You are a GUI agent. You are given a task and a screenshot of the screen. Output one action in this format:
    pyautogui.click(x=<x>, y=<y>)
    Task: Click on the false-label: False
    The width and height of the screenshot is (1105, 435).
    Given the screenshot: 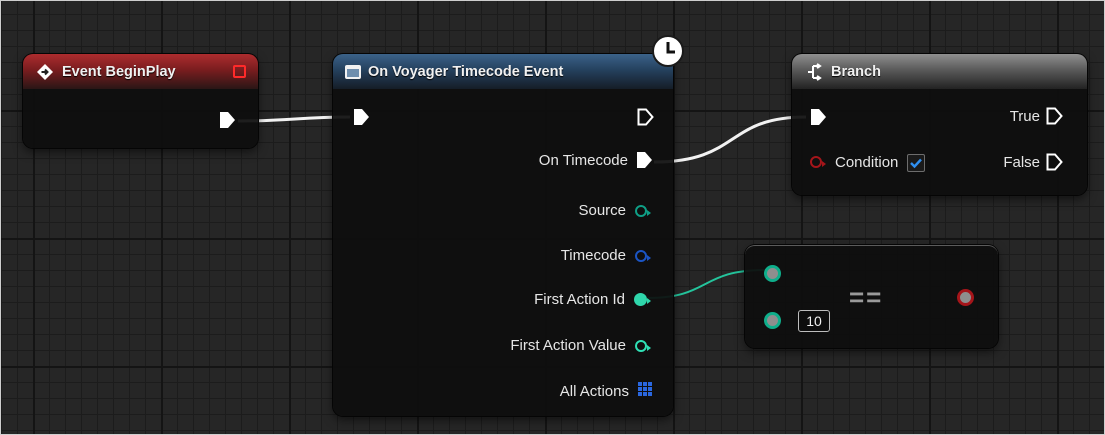 What is the action you would take?
    pyautogui.click(x=1021, y=162)
    